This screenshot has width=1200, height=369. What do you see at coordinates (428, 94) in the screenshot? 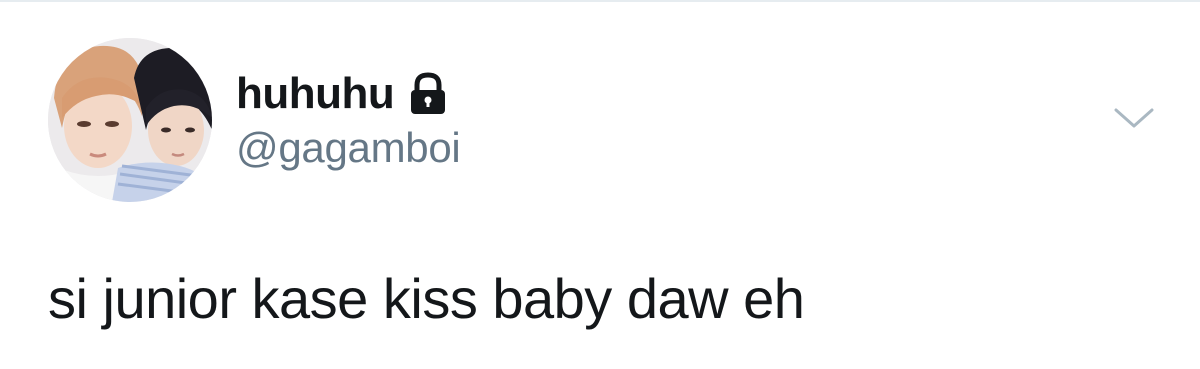
I see `lock-icon` at bounding box center [428, 94].